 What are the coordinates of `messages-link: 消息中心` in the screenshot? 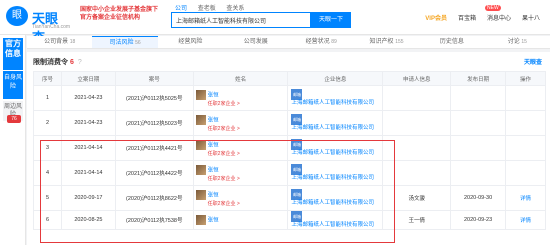 It's located at (499, 17).